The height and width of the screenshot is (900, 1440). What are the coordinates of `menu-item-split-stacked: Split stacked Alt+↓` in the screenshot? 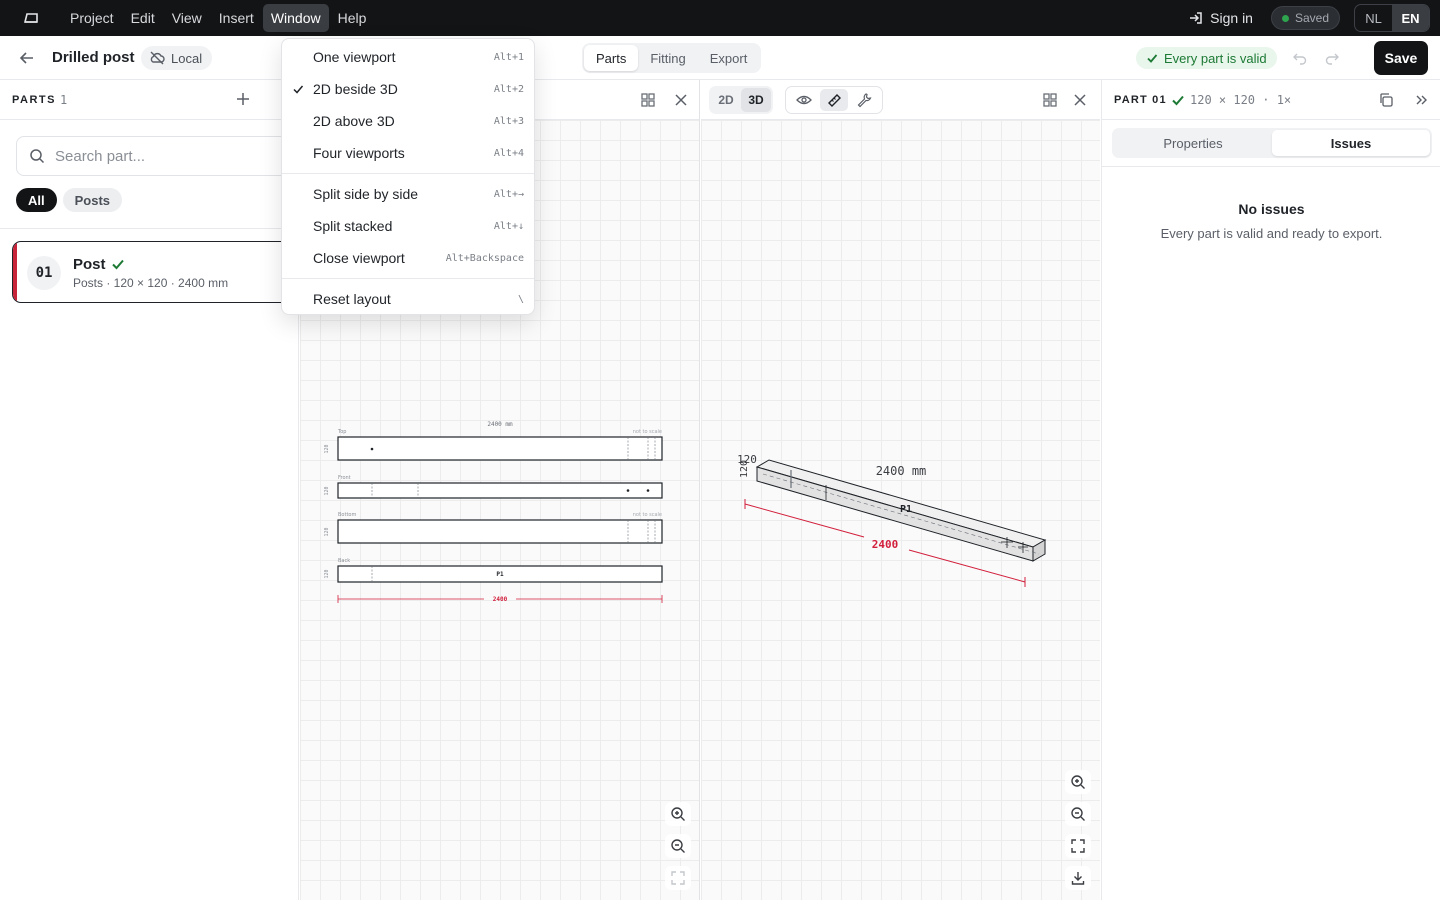 It's located at (408, 226).